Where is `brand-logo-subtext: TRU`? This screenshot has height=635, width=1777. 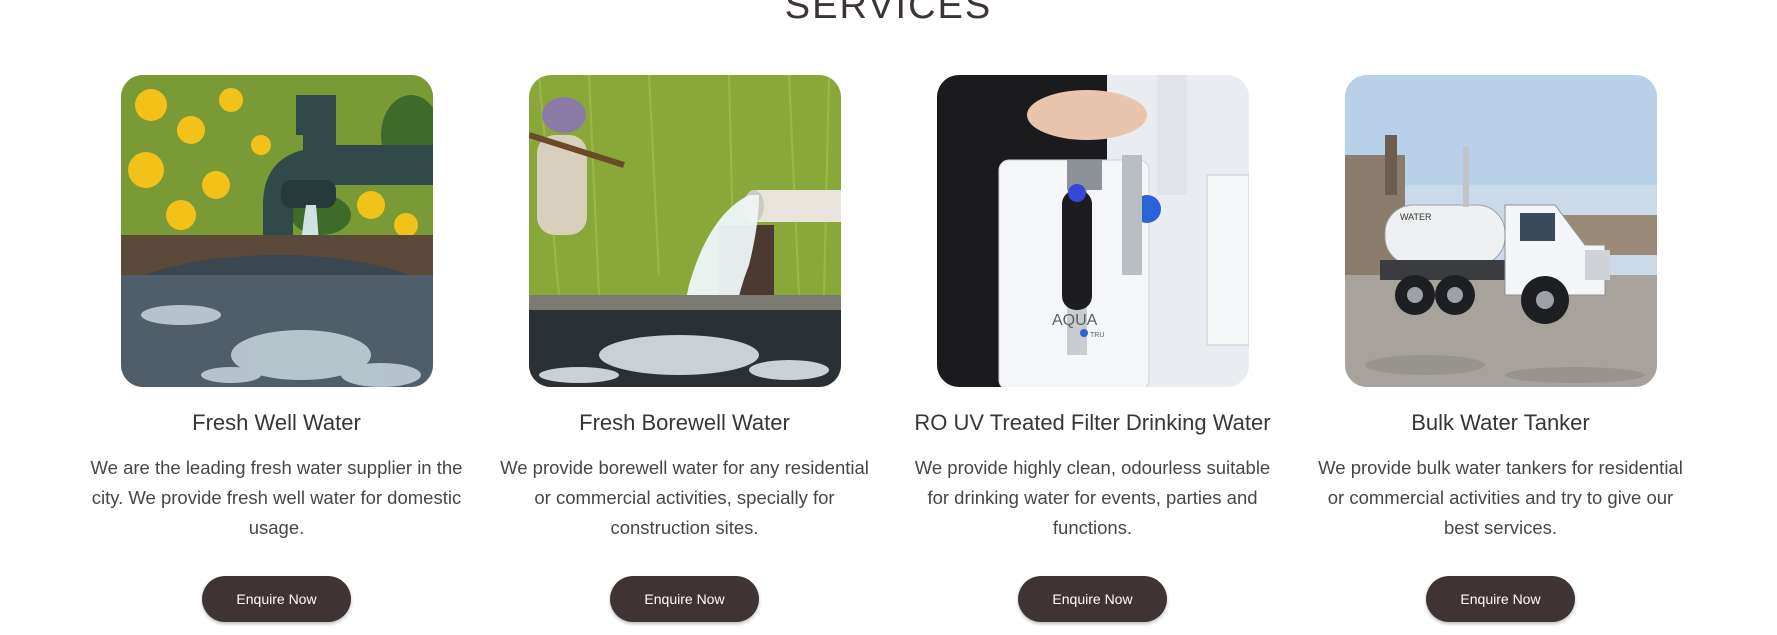
brand-logo-subtext: TRU is located at coordinates (1097, 335).